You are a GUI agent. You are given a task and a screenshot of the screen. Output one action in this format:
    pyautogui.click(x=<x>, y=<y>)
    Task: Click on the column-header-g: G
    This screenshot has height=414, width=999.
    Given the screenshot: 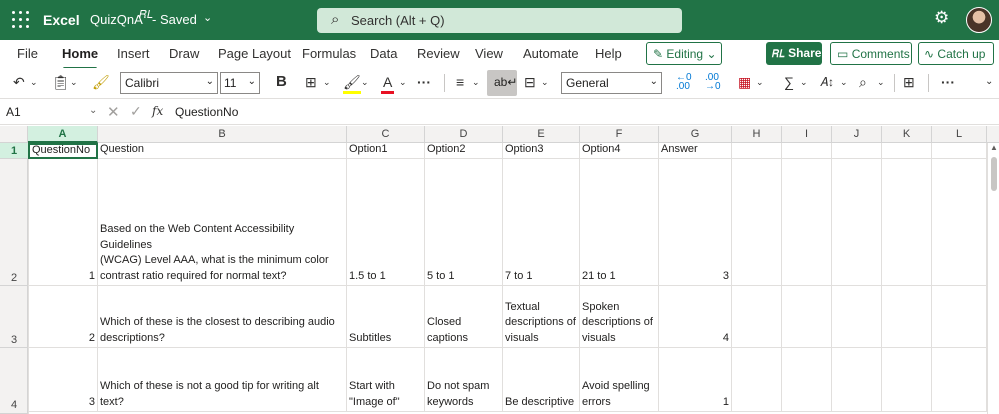 What is the action you would take?
    pyautogui.click(x=695, y=134)
    